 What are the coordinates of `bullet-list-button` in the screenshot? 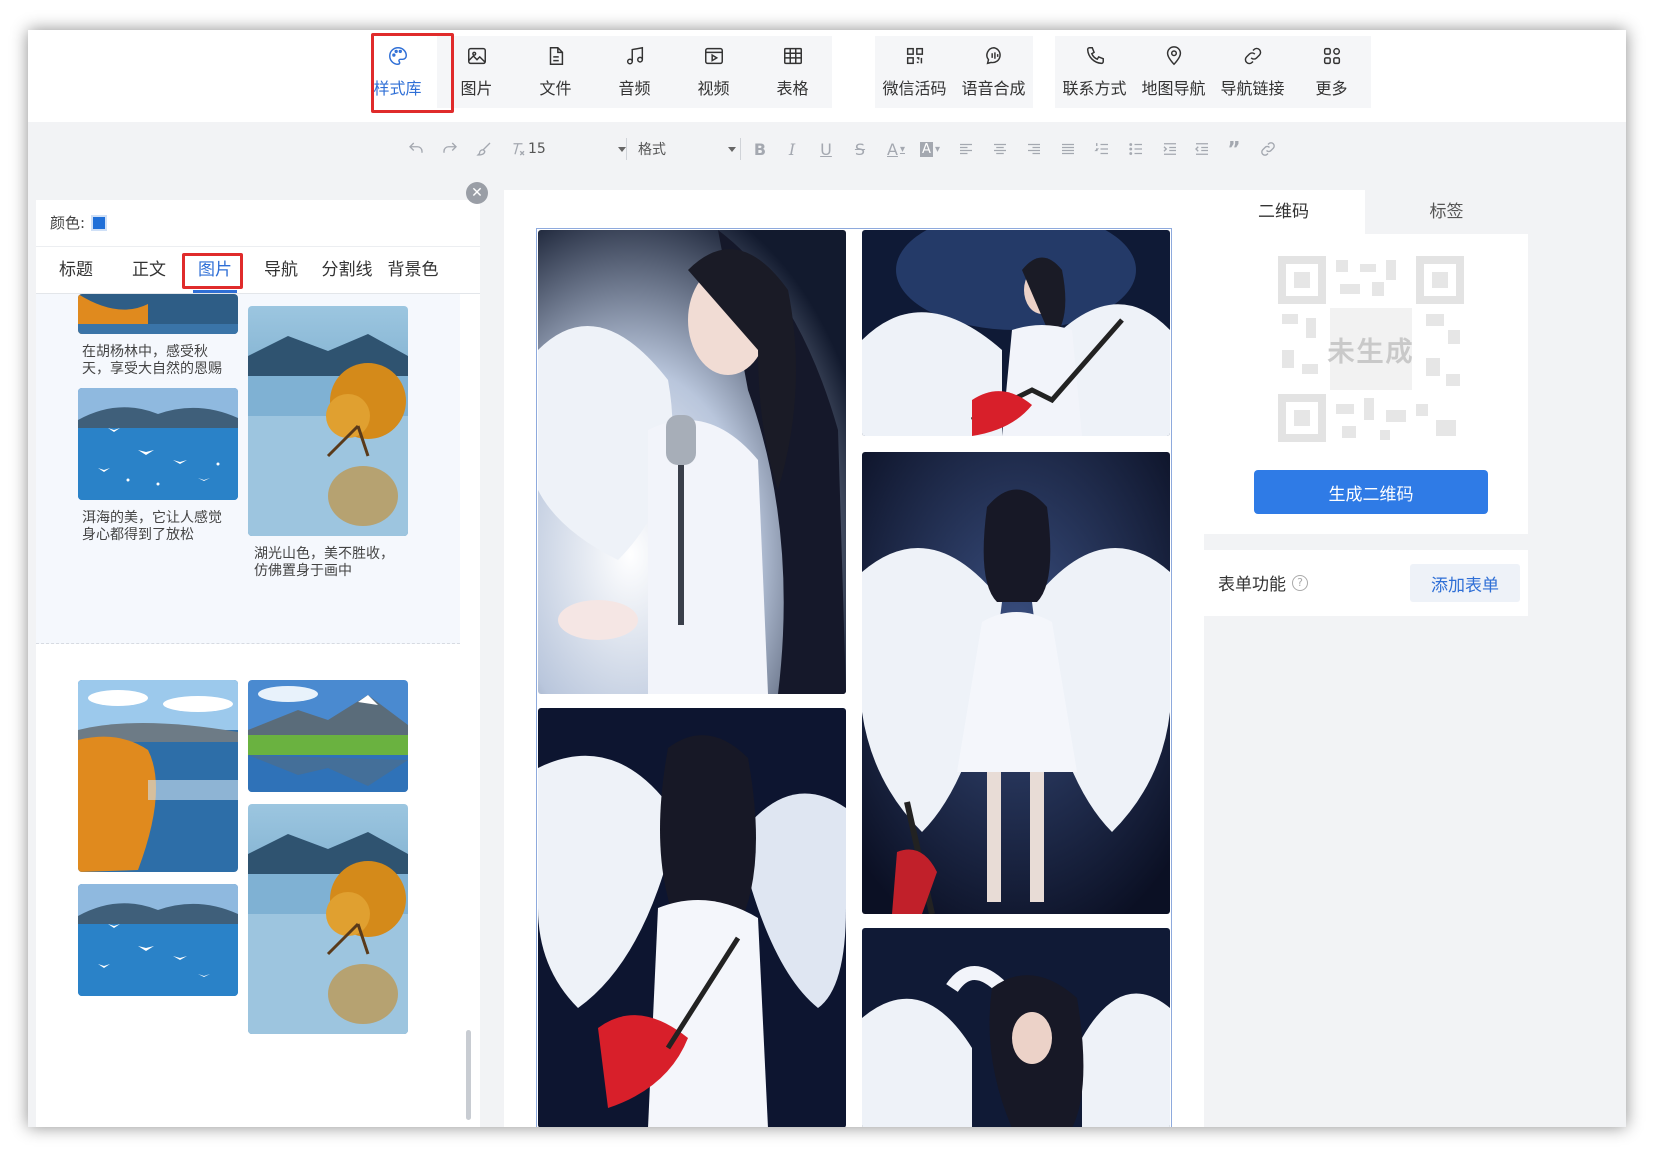 It's located at (1136, 149).